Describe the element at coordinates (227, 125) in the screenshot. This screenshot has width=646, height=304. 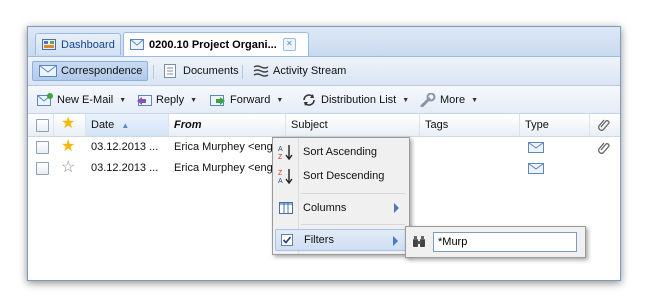
I see `column-header-from: From` at that location.